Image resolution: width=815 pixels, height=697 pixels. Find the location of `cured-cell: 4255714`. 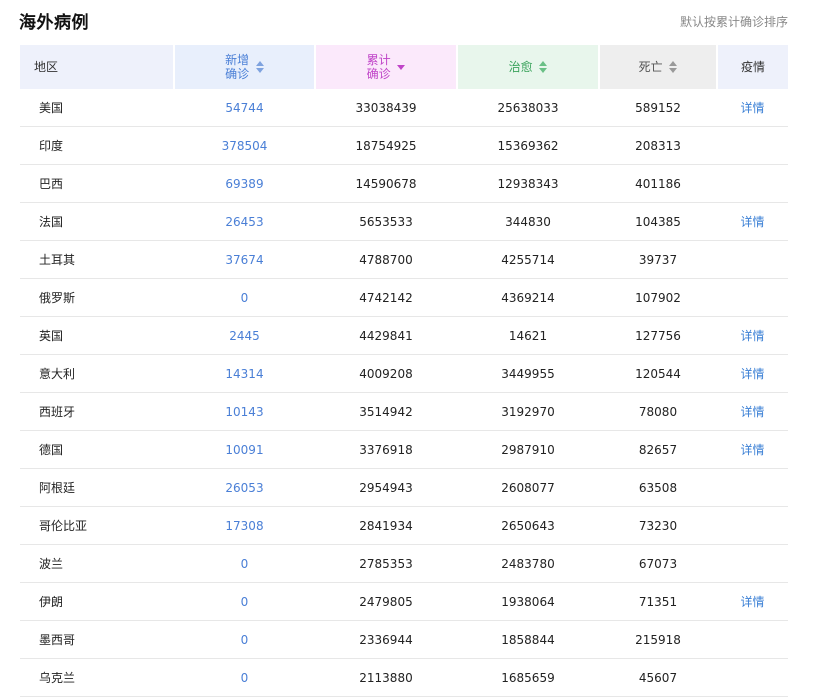

cured-cell: 4255714 is located at coordinates (528, 259).